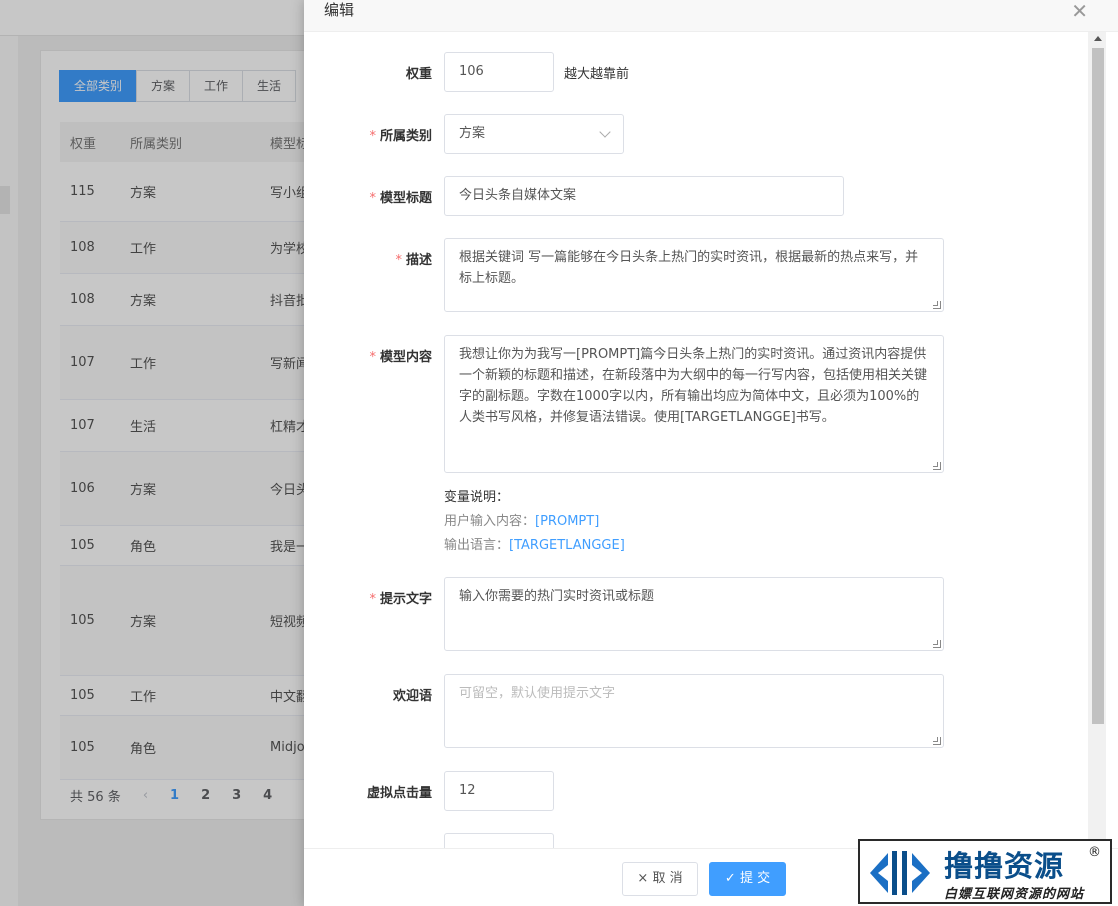  I want to click on watermark-title: 撸撸资源, so click(1004, 866).